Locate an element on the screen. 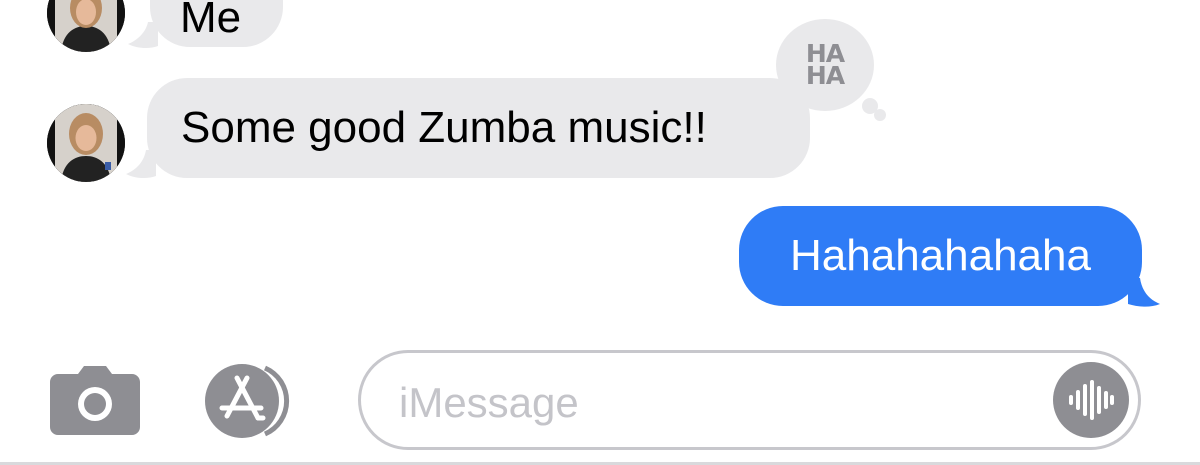  app-store-icon is located at coordinates (247, 401).